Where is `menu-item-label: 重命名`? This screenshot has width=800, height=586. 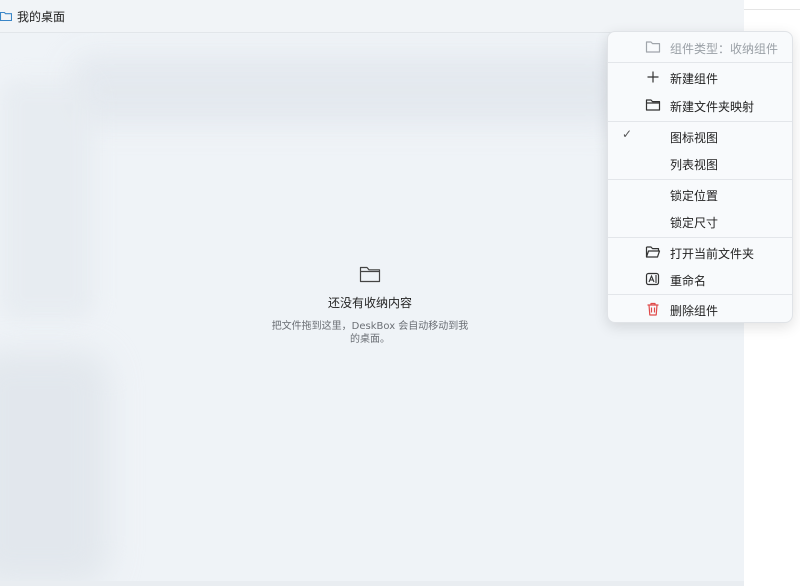 menu-item-label: 重命名 is located at coordinates (688, 281).